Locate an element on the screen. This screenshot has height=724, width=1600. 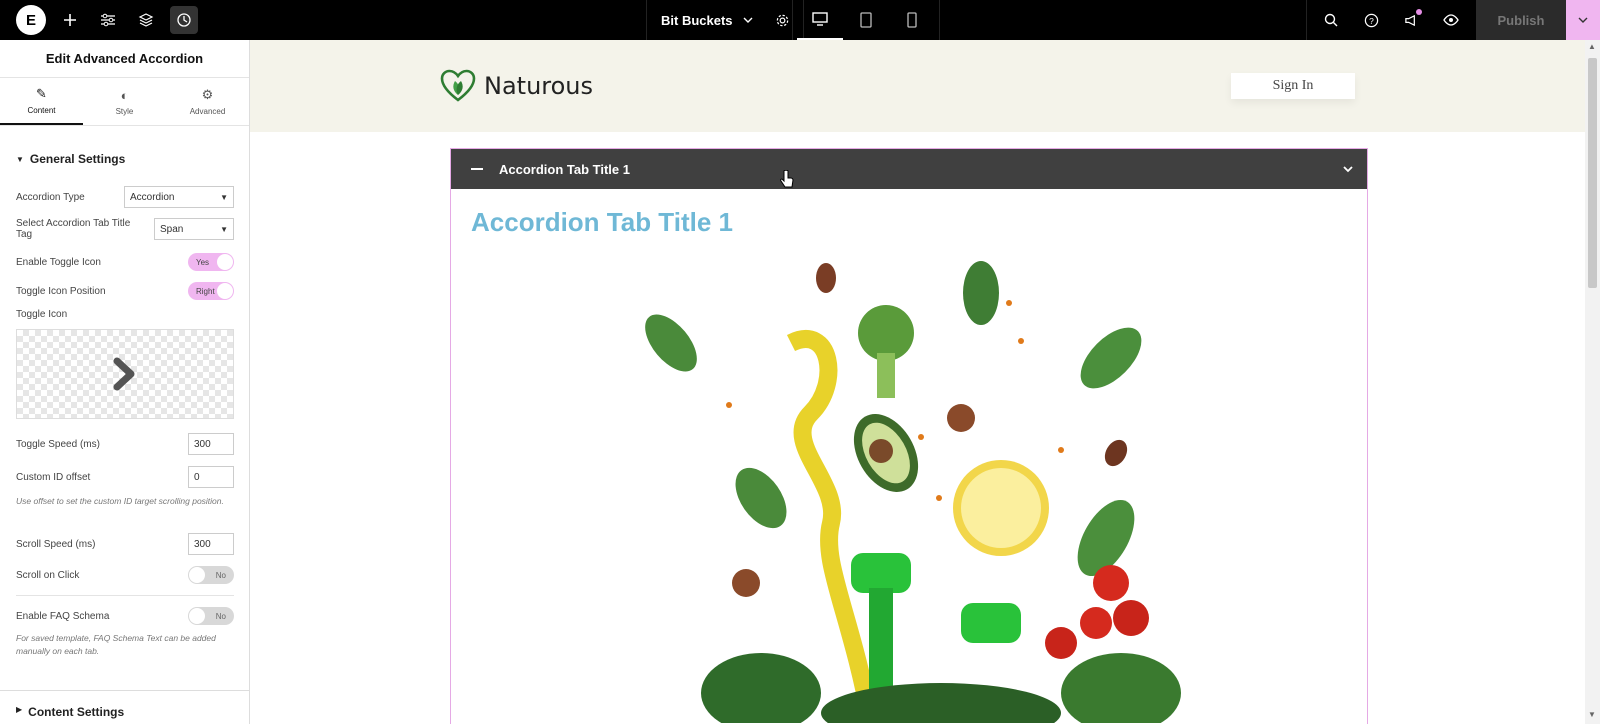
site-name: Bit Buckets is located at coordinates (697, 20).